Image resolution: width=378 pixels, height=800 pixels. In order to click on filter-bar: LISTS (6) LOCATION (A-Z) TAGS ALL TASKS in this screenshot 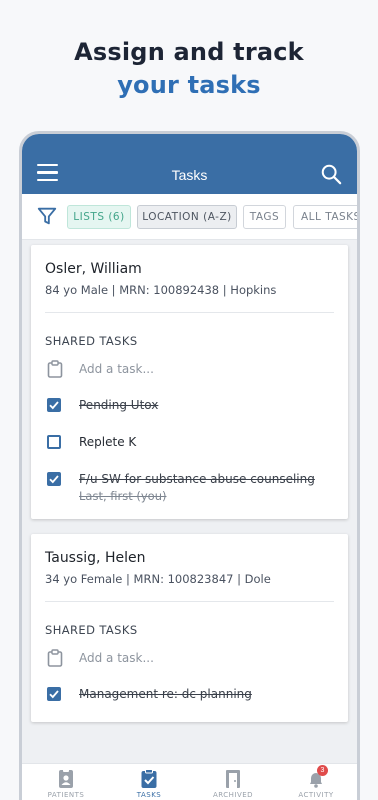, I will do `click(189, 217)`.